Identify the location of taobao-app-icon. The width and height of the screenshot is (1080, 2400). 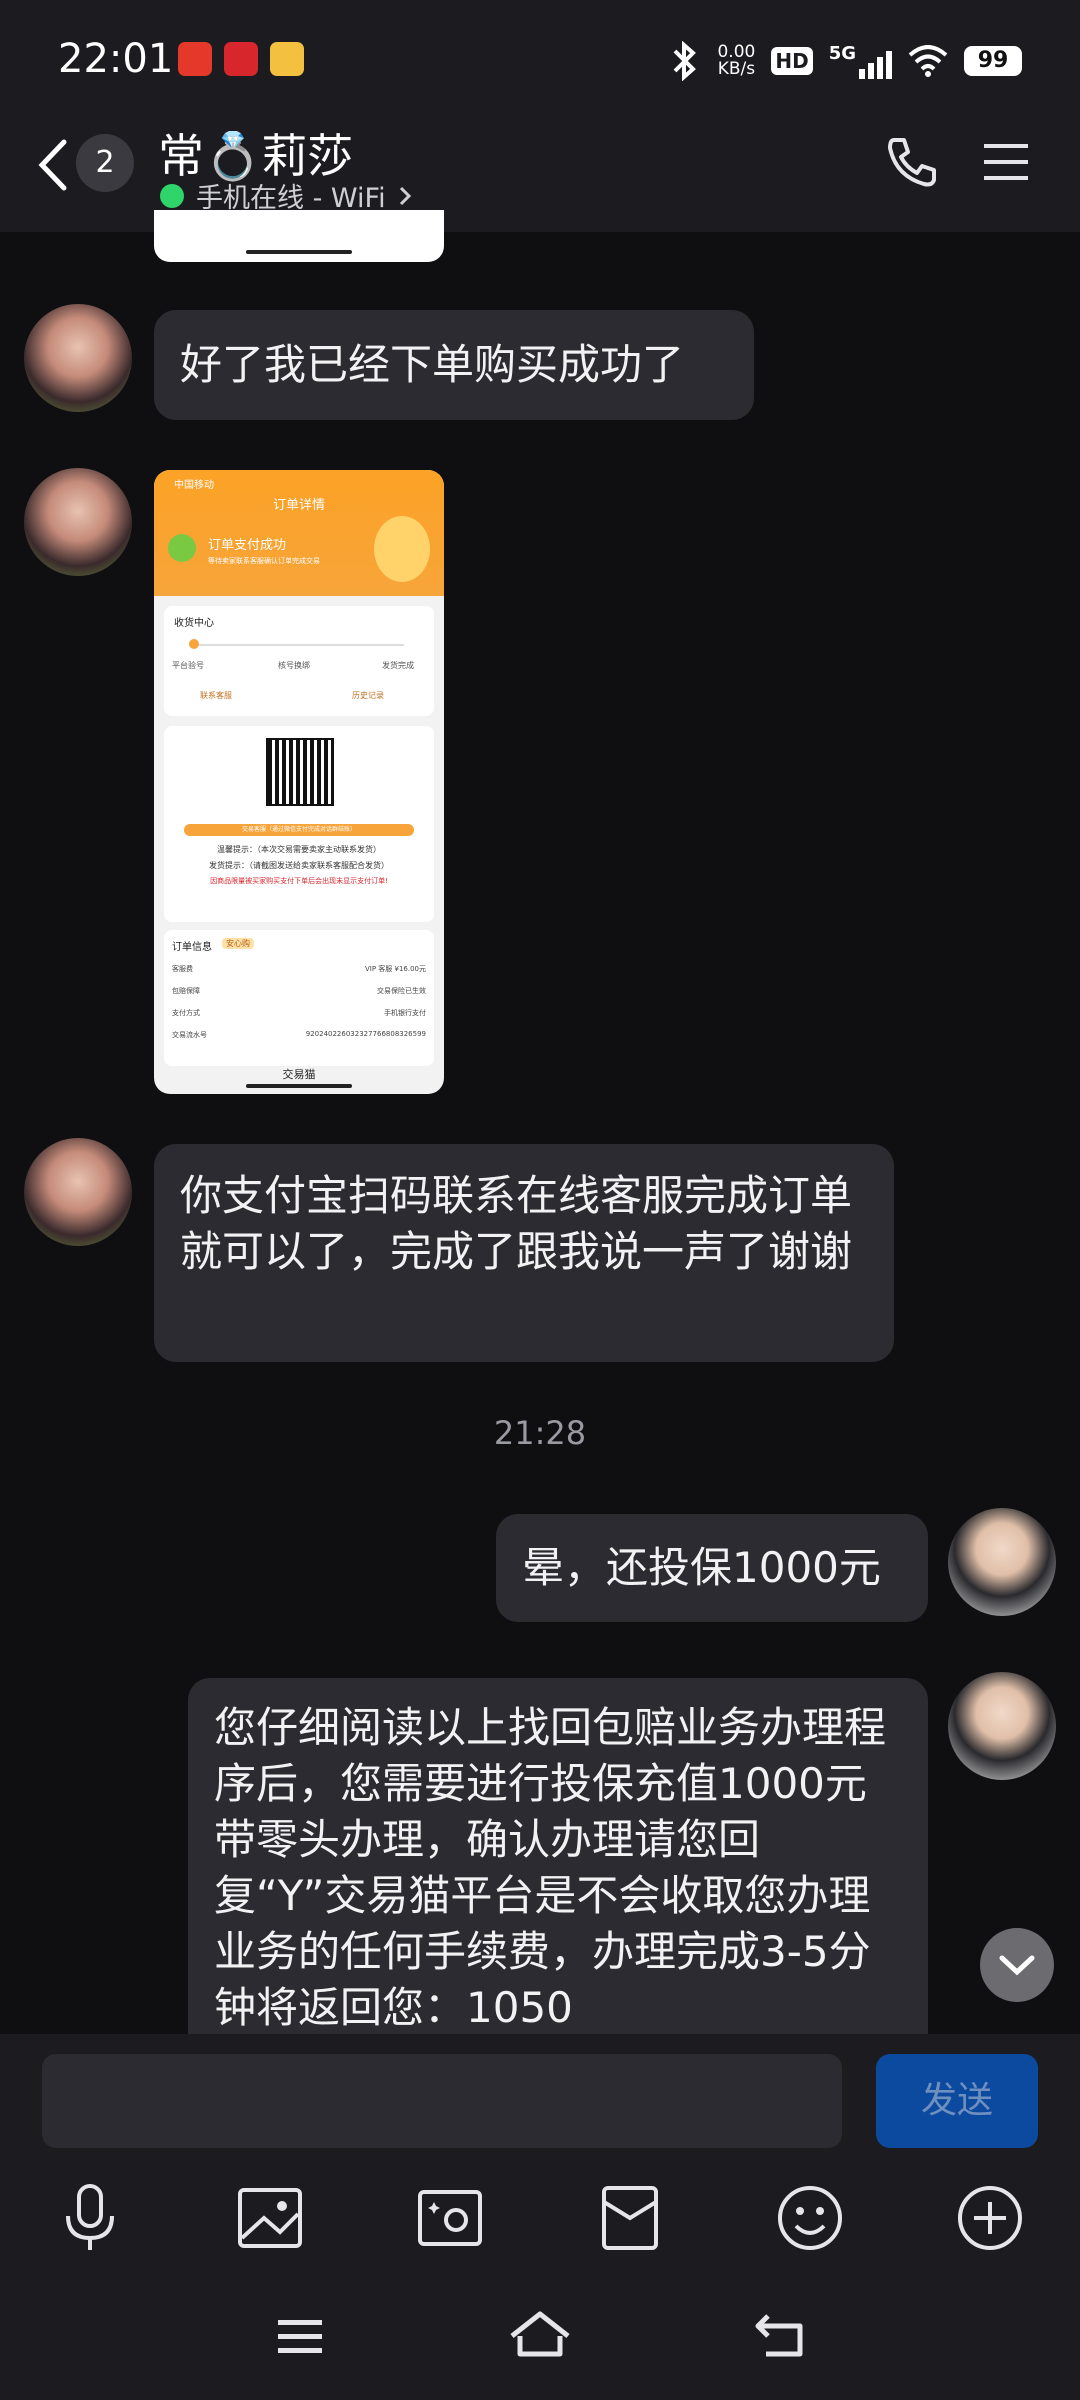
(195, 59).